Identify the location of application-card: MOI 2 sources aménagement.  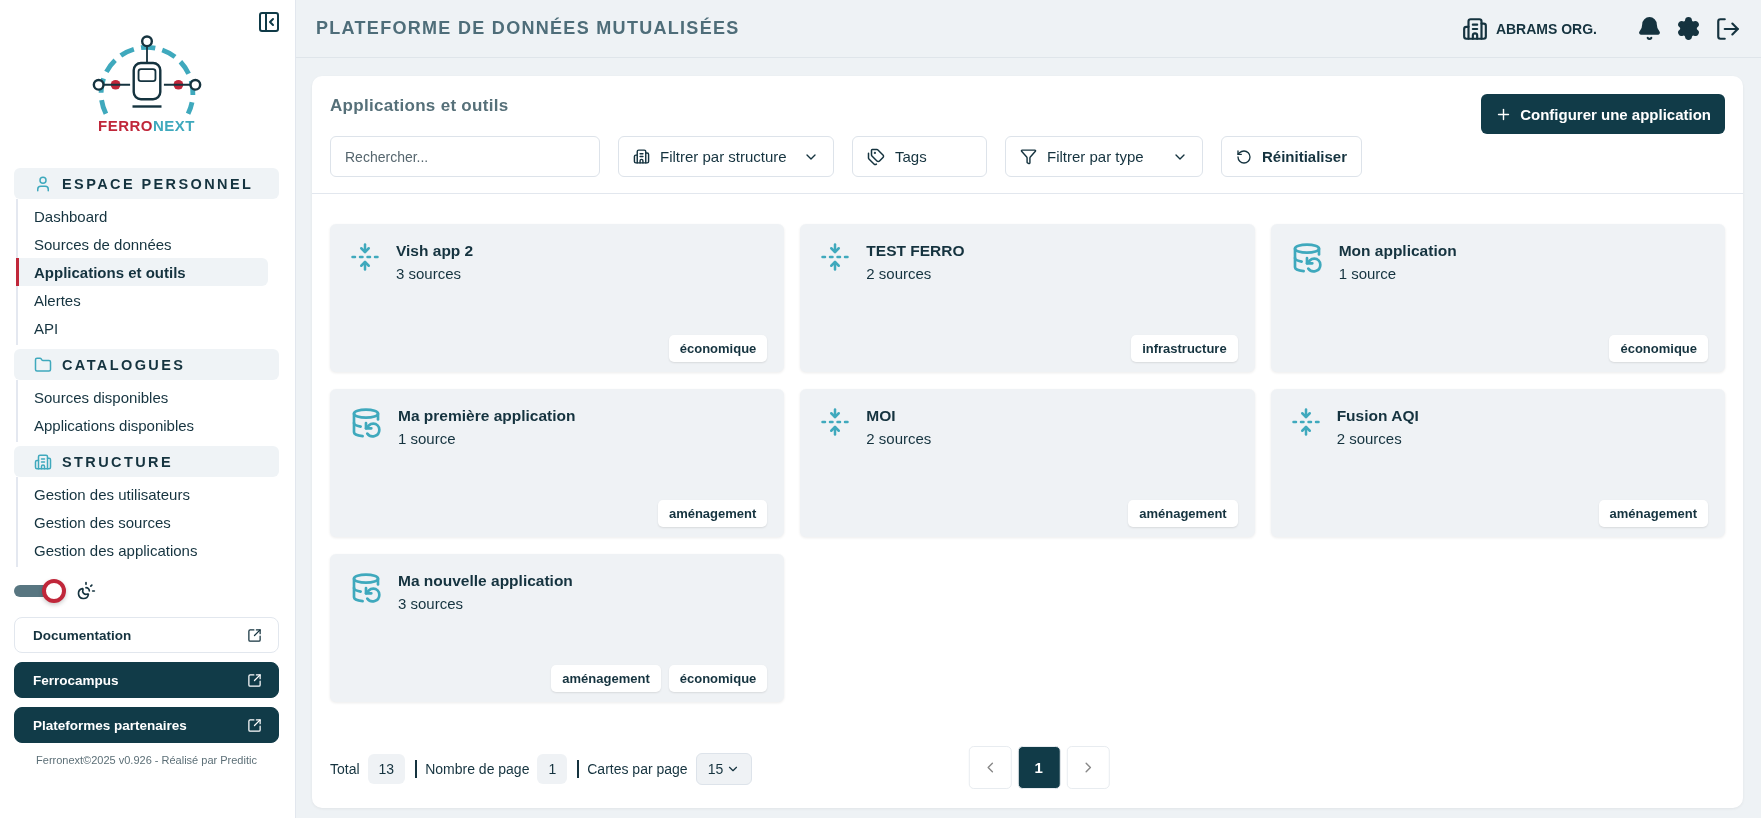
(1027, 463).